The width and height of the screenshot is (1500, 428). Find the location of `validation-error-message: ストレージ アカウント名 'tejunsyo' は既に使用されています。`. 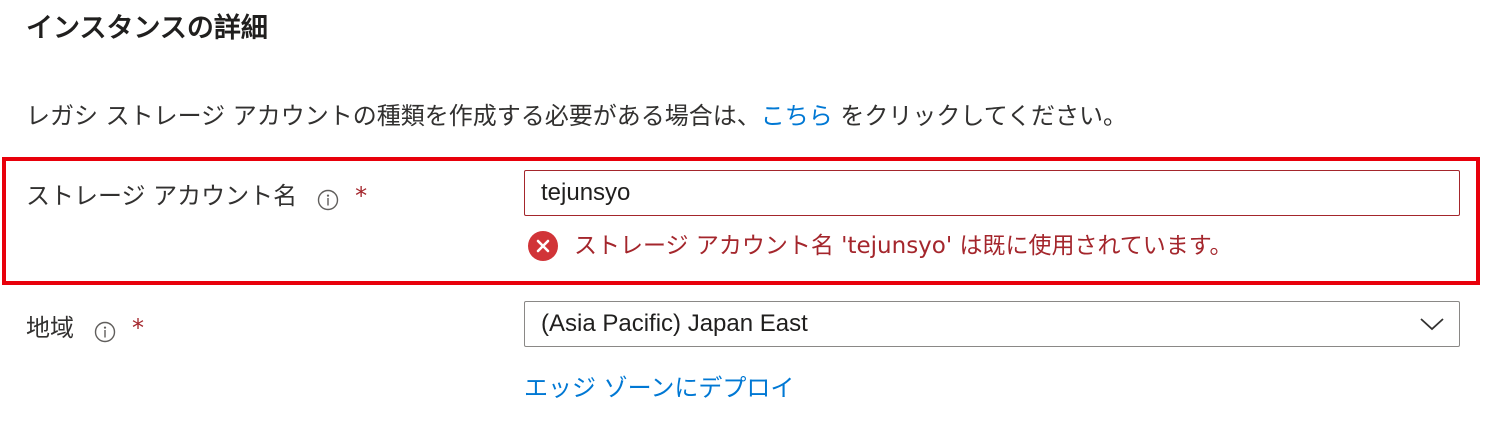

validation-error-message: ストレージ アカウント名 'tejunsyo' は既に使用されています。 is located at coordinates (903, 246).